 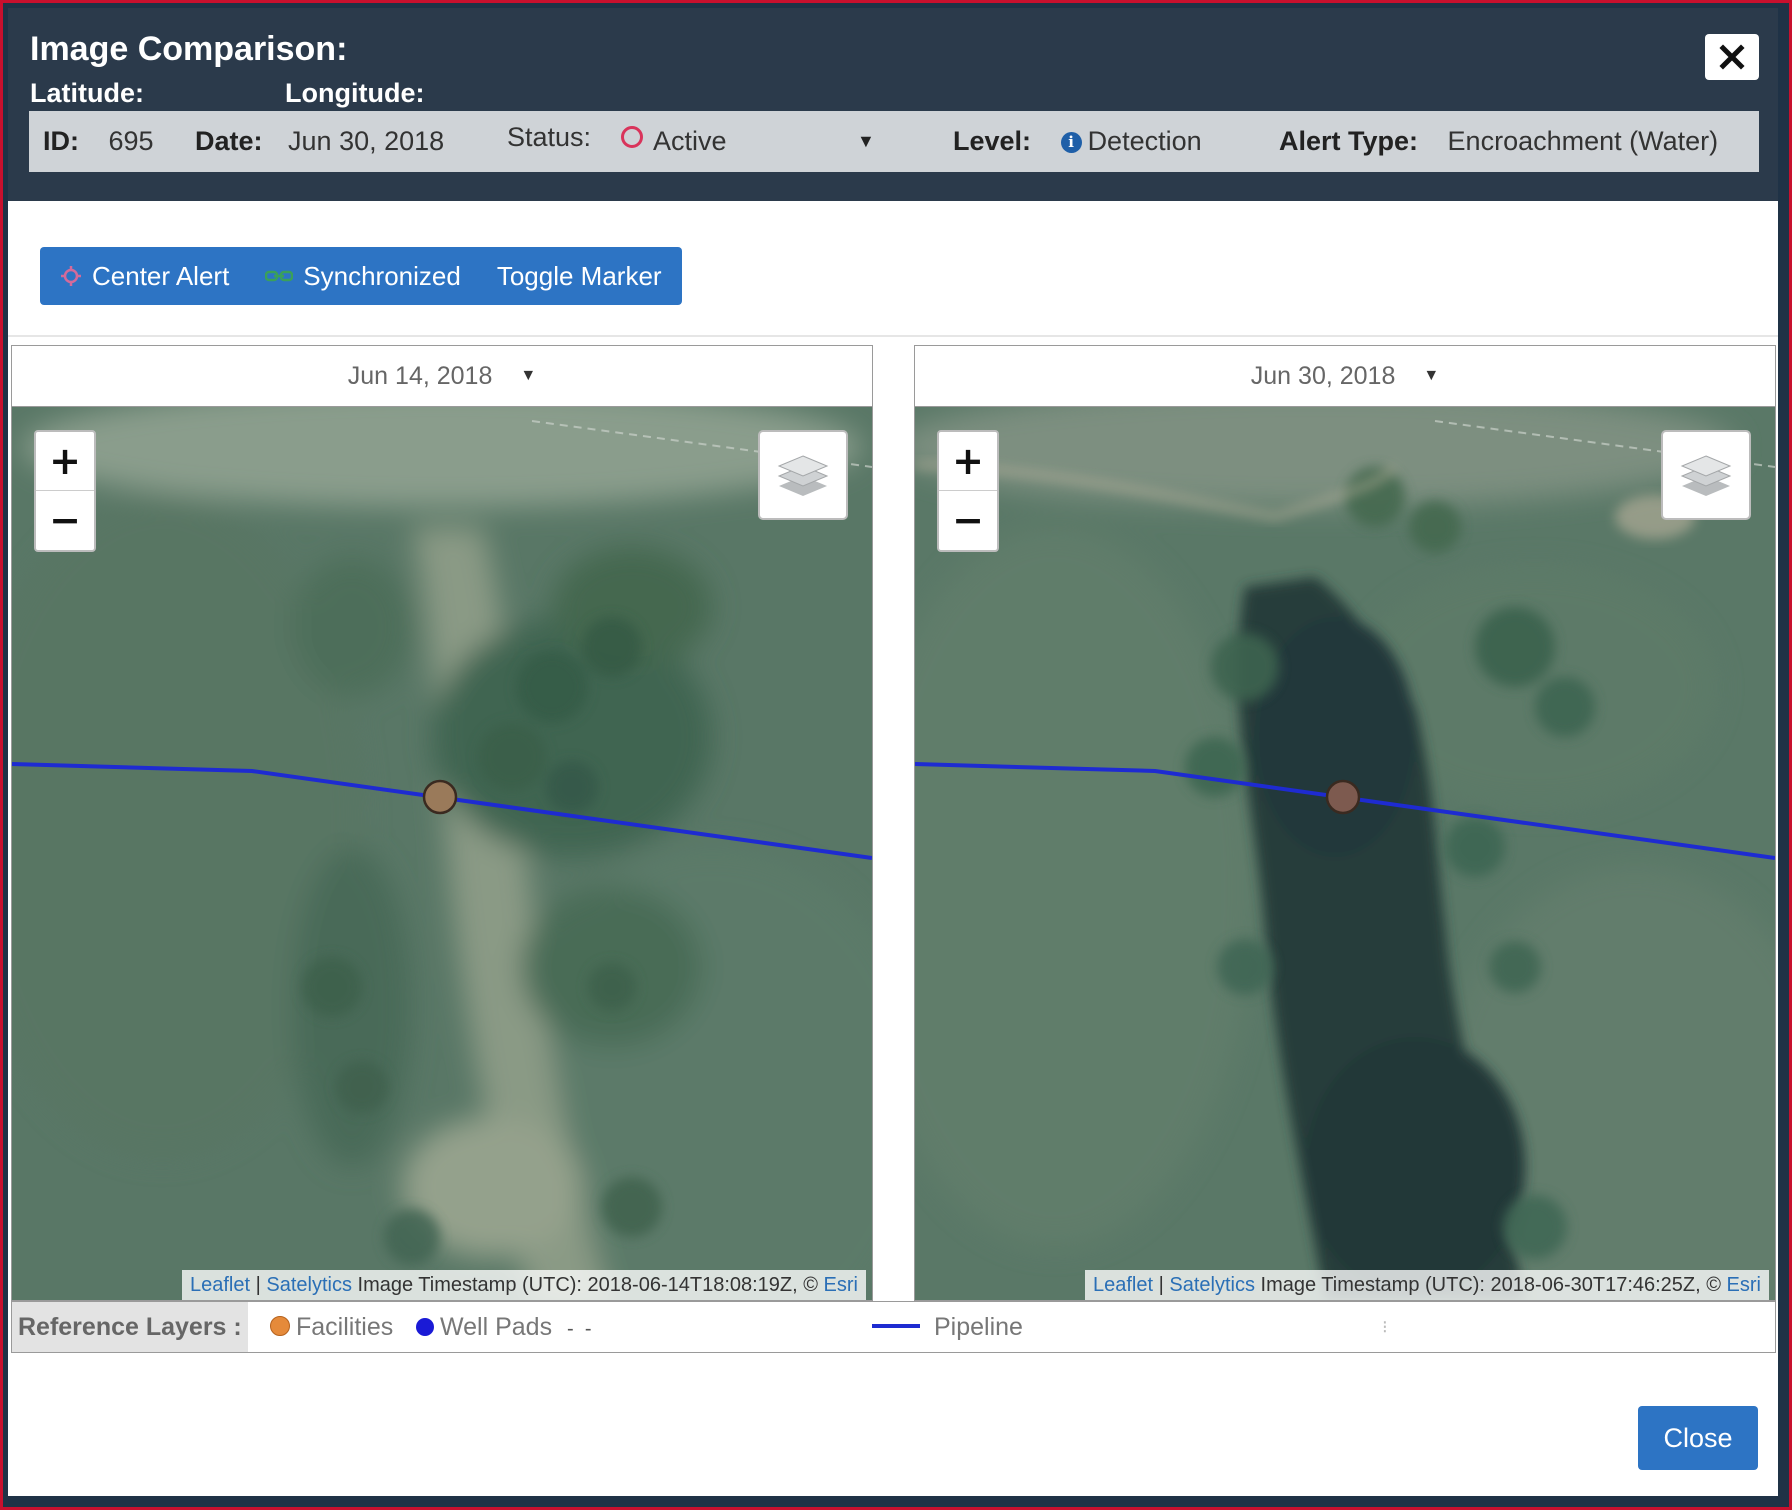 What do you see at coordinates (131, 141) in the screenshot?
I see `id-value: 695` at bounding box center [131, 141].